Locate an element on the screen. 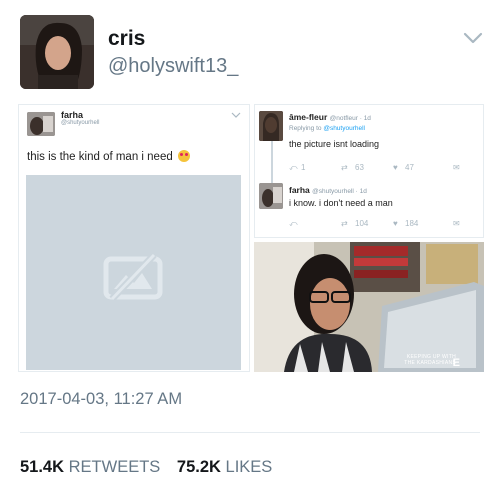 Image resolution: width=500 pixels, height=488 pixels. embedded-tweet-text-content: this is the kind of man i need is located at coordinates (100, 157).